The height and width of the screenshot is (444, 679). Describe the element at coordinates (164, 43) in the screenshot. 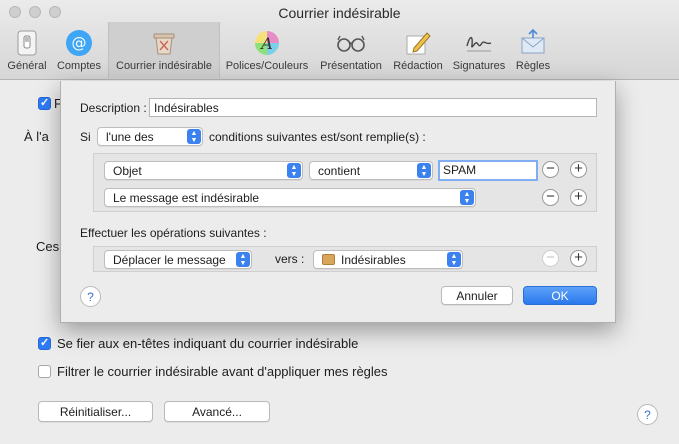

I see `junk-bin-icon` at that location.